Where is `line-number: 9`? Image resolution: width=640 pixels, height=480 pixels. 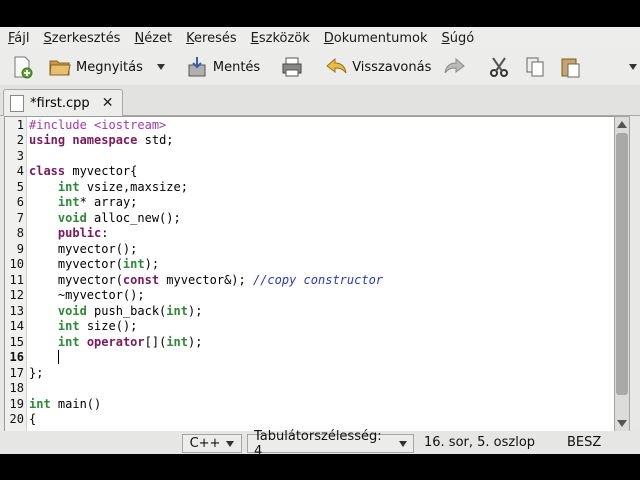
line-number: 9 is located at coordinates (20, 248).